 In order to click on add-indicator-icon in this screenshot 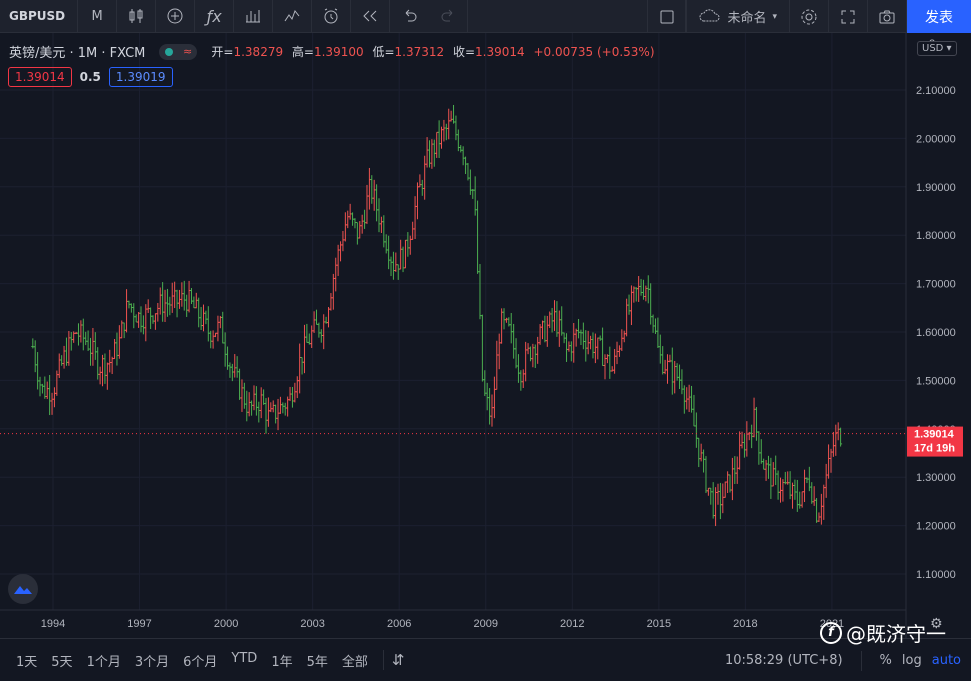, I will do `click(176, 16)`.